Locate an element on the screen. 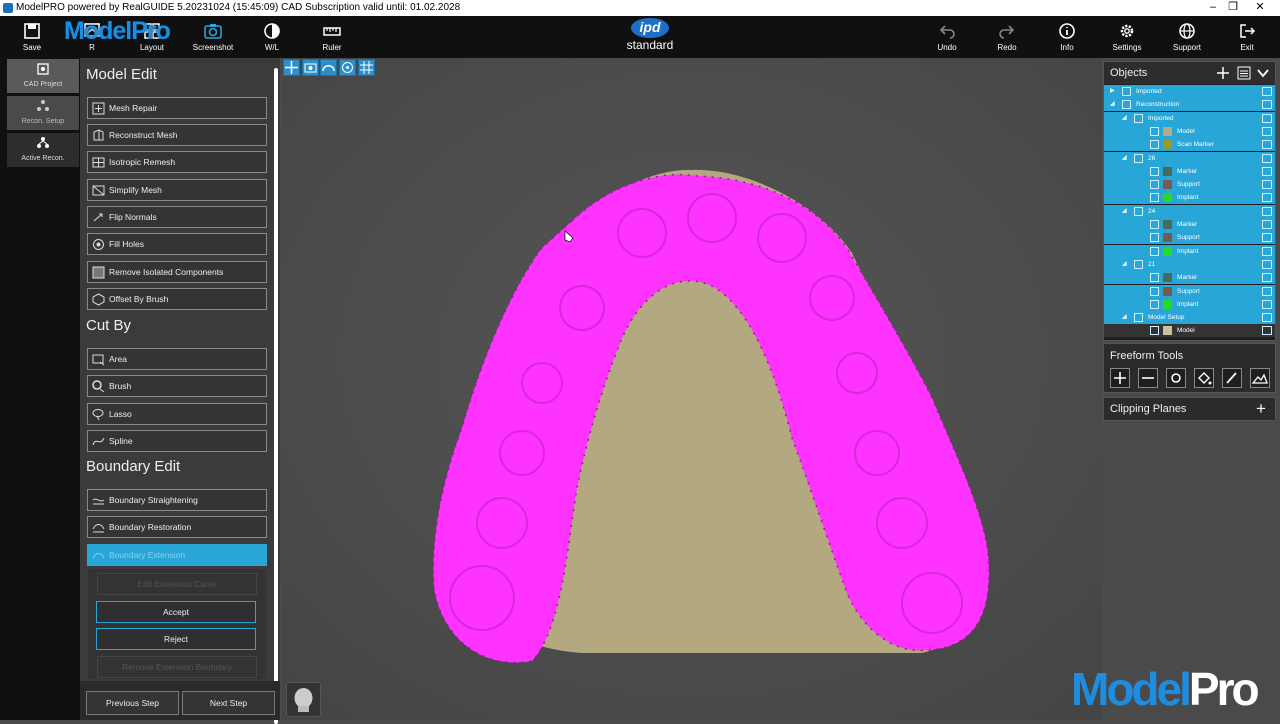 This screenshot has height=724, width=1280. expand-arrow-icon: ▶ is located at coordinates (1112, 91).